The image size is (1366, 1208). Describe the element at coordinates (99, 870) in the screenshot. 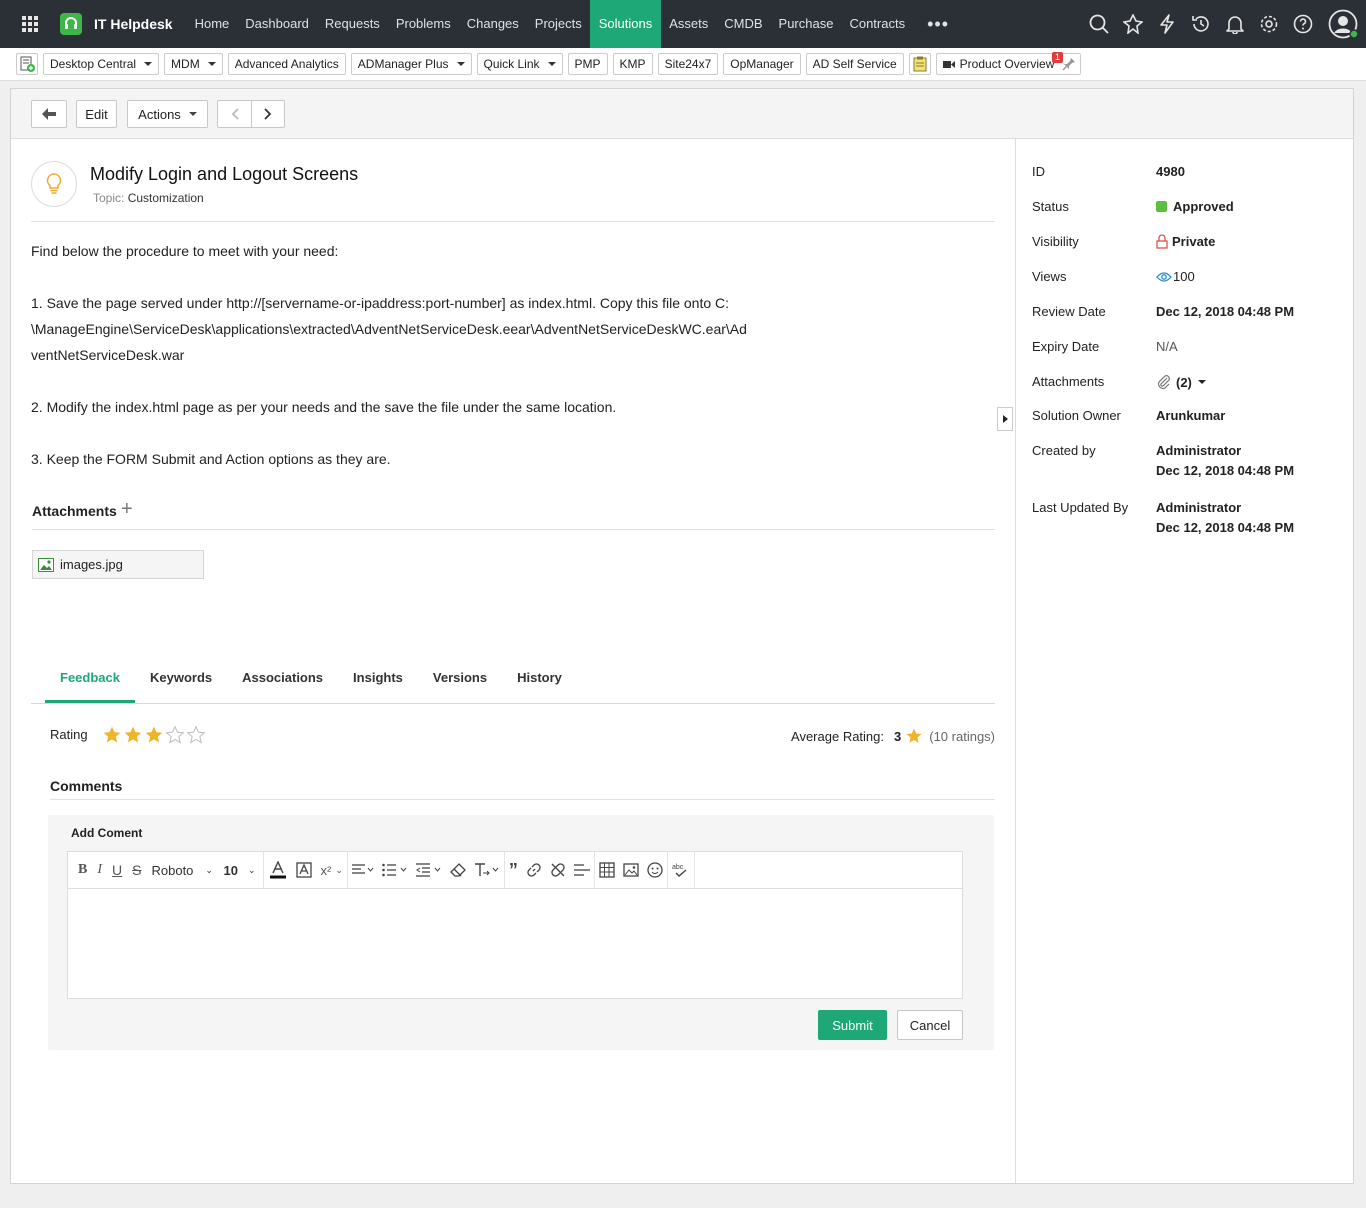

I see `italic-icon: I` at that location.